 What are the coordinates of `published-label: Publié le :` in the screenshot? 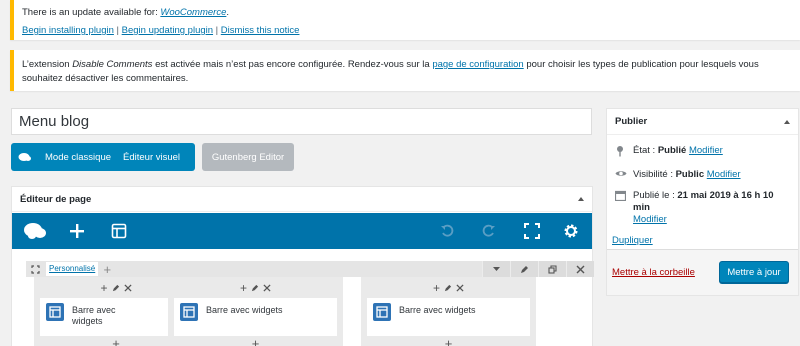 It's located at (654, 195).